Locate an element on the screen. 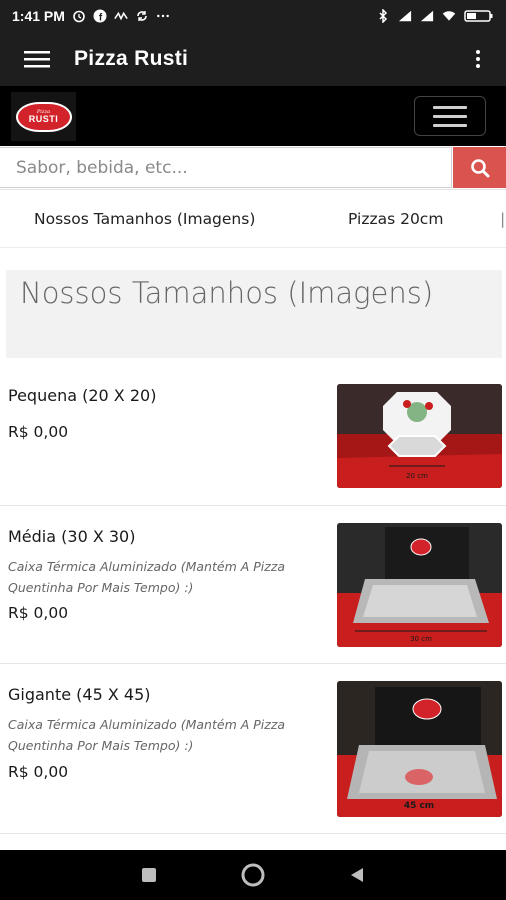 This screenshot has width=506, height=900. app-bar: Pizza Rusti is located at coordinates (253, 59).